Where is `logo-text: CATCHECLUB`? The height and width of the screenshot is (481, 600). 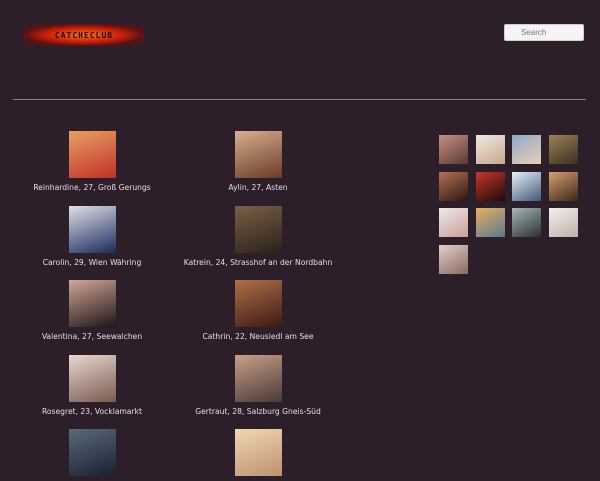 logo-text: CATCHECLUB is located at coordinates (84, 35).